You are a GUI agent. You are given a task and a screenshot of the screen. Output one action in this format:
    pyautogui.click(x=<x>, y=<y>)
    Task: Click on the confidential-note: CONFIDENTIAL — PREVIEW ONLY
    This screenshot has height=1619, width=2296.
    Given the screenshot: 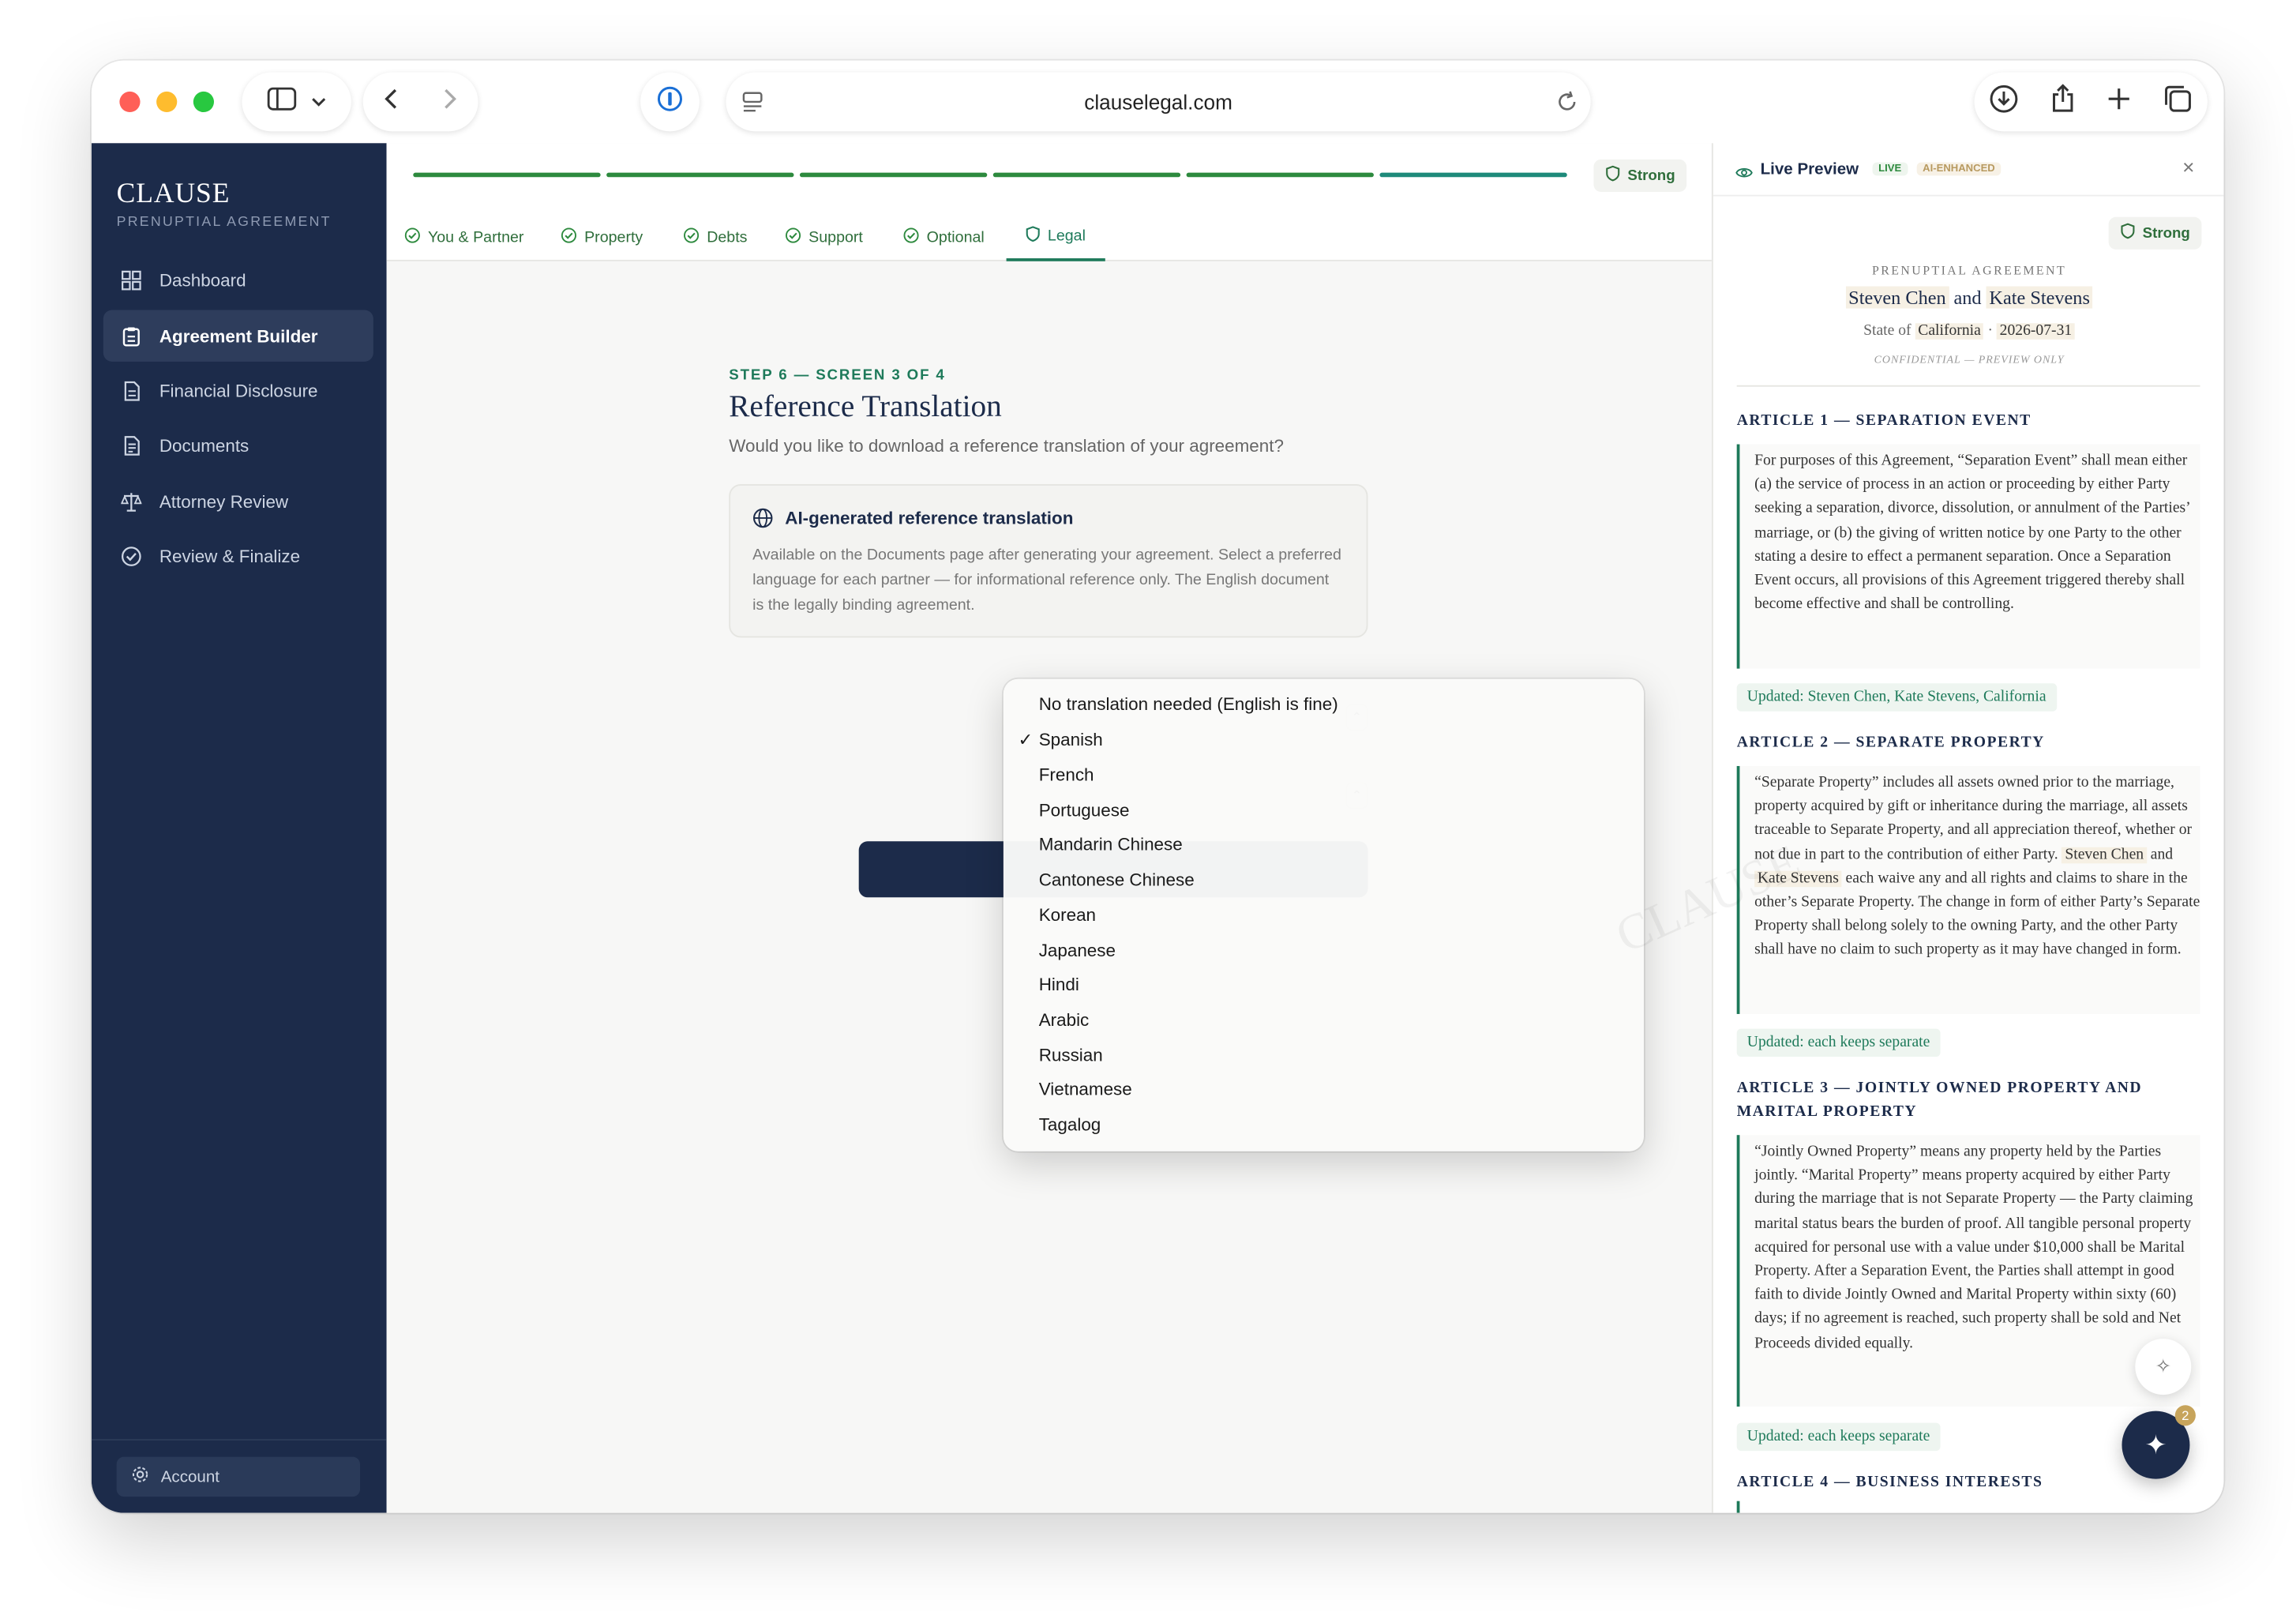 What is the action you would take?
    pyautogui.click(x=1969, y=359)
    